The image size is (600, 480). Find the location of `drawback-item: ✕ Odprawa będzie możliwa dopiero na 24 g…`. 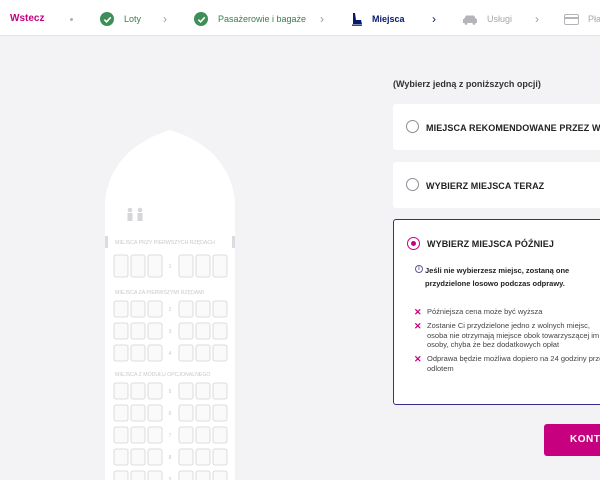

drawback-item: ✕ Odprawa będzie możliwa dopiero na 24 g… is located at coordinates (507, 363).